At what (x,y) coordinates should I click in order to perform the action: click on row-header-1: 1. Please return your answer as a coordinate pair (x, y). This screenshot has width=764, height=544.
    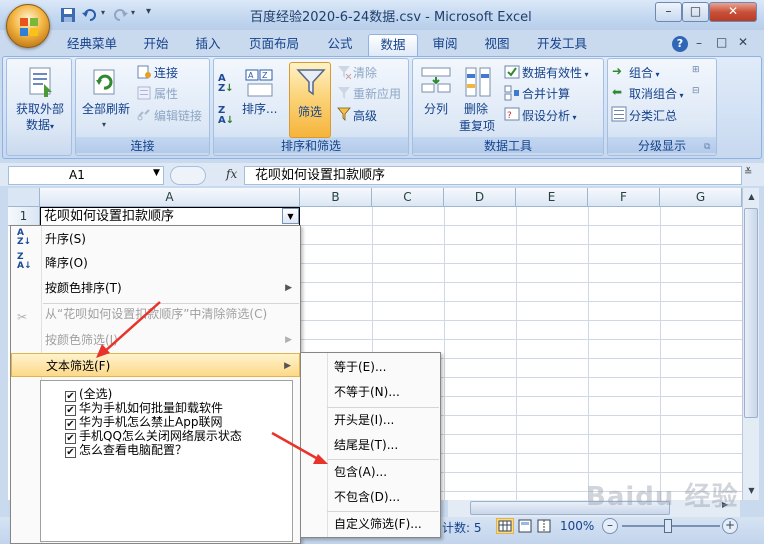
    Looking at the image, I should click on (24, 216).